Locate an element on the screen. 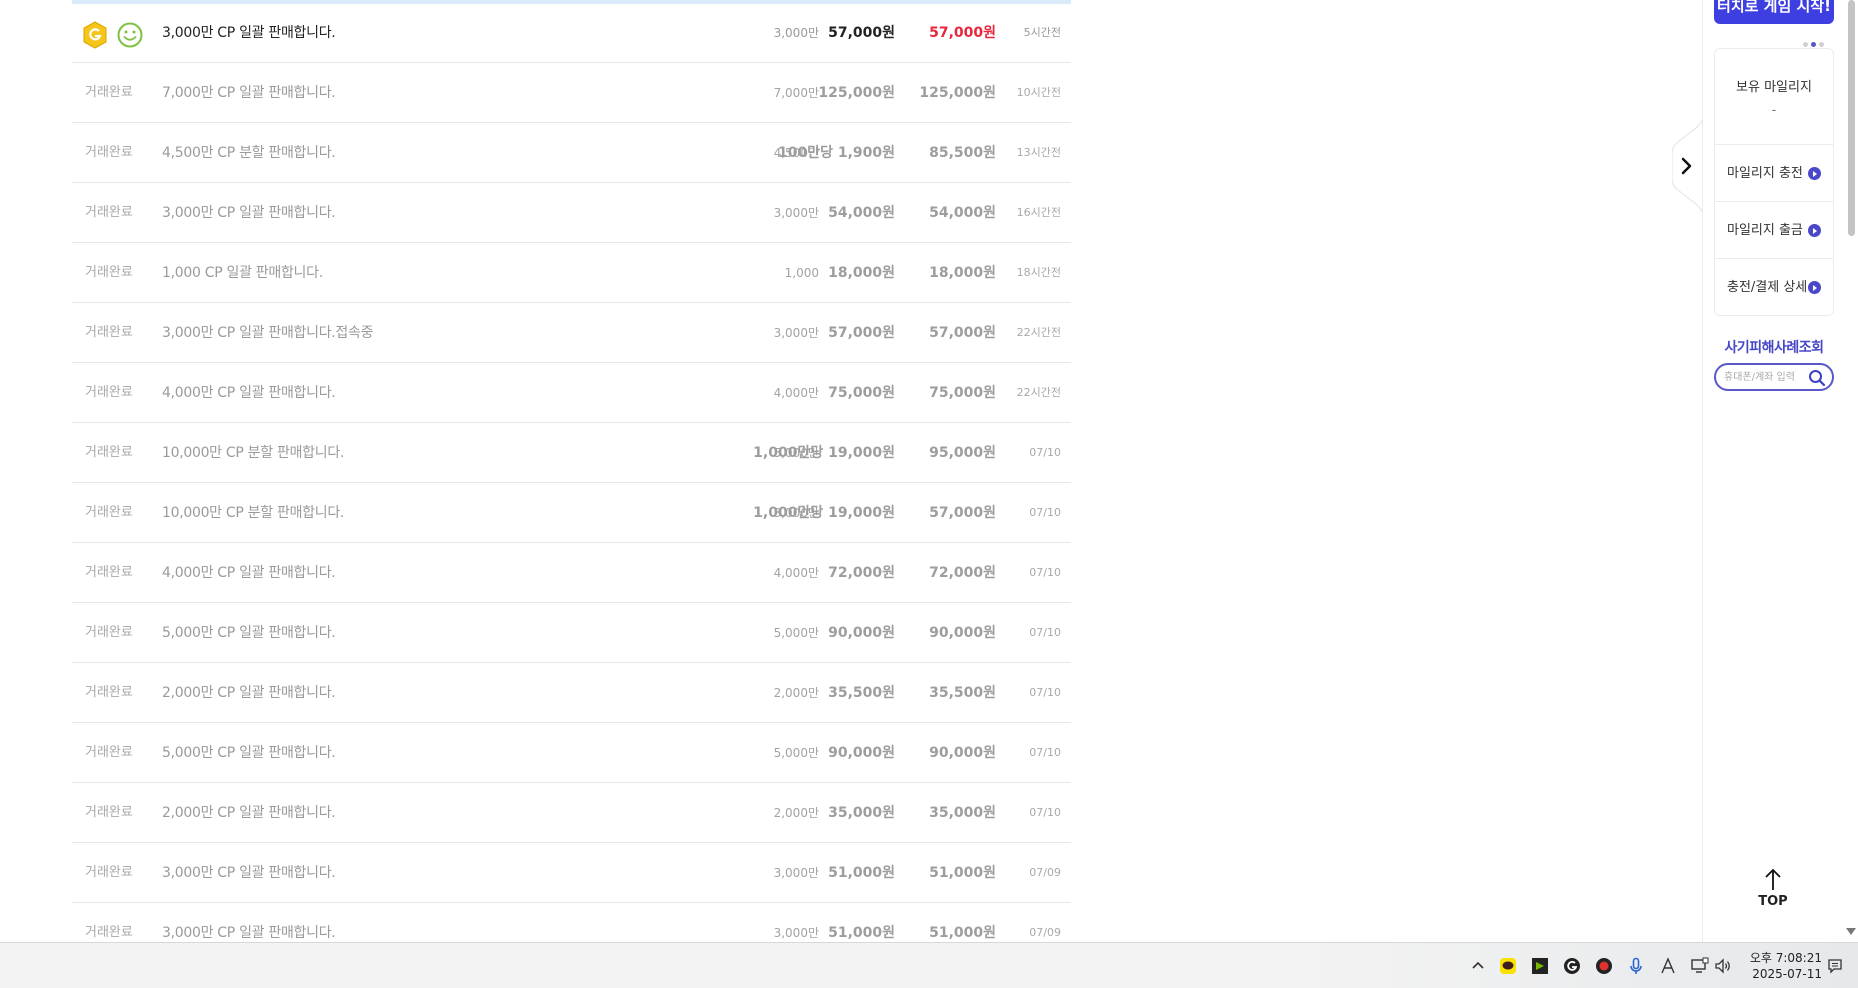  nvidia-icon is located at coordinates (1540, 966).